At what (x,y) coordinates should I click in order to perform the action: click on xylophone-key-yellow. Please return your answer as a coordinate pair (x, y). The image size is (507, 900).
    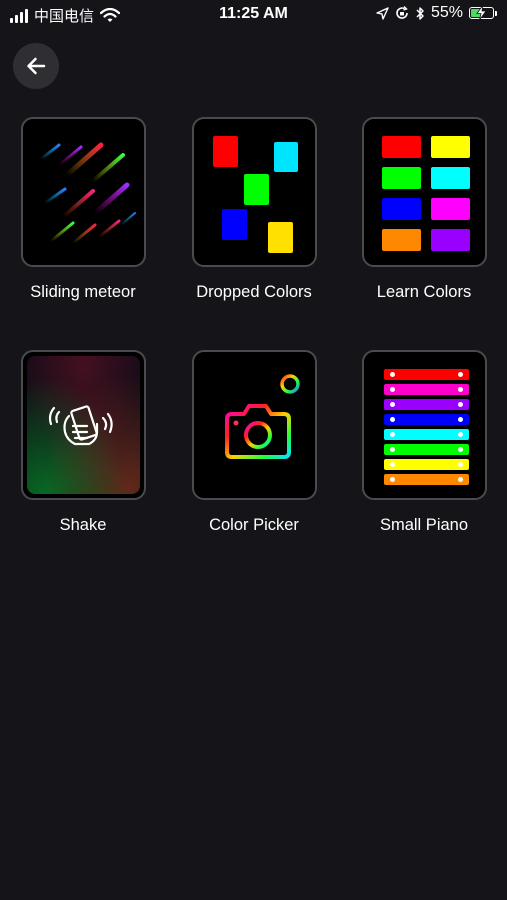
    Looking at the image, I should click on (426, 464).